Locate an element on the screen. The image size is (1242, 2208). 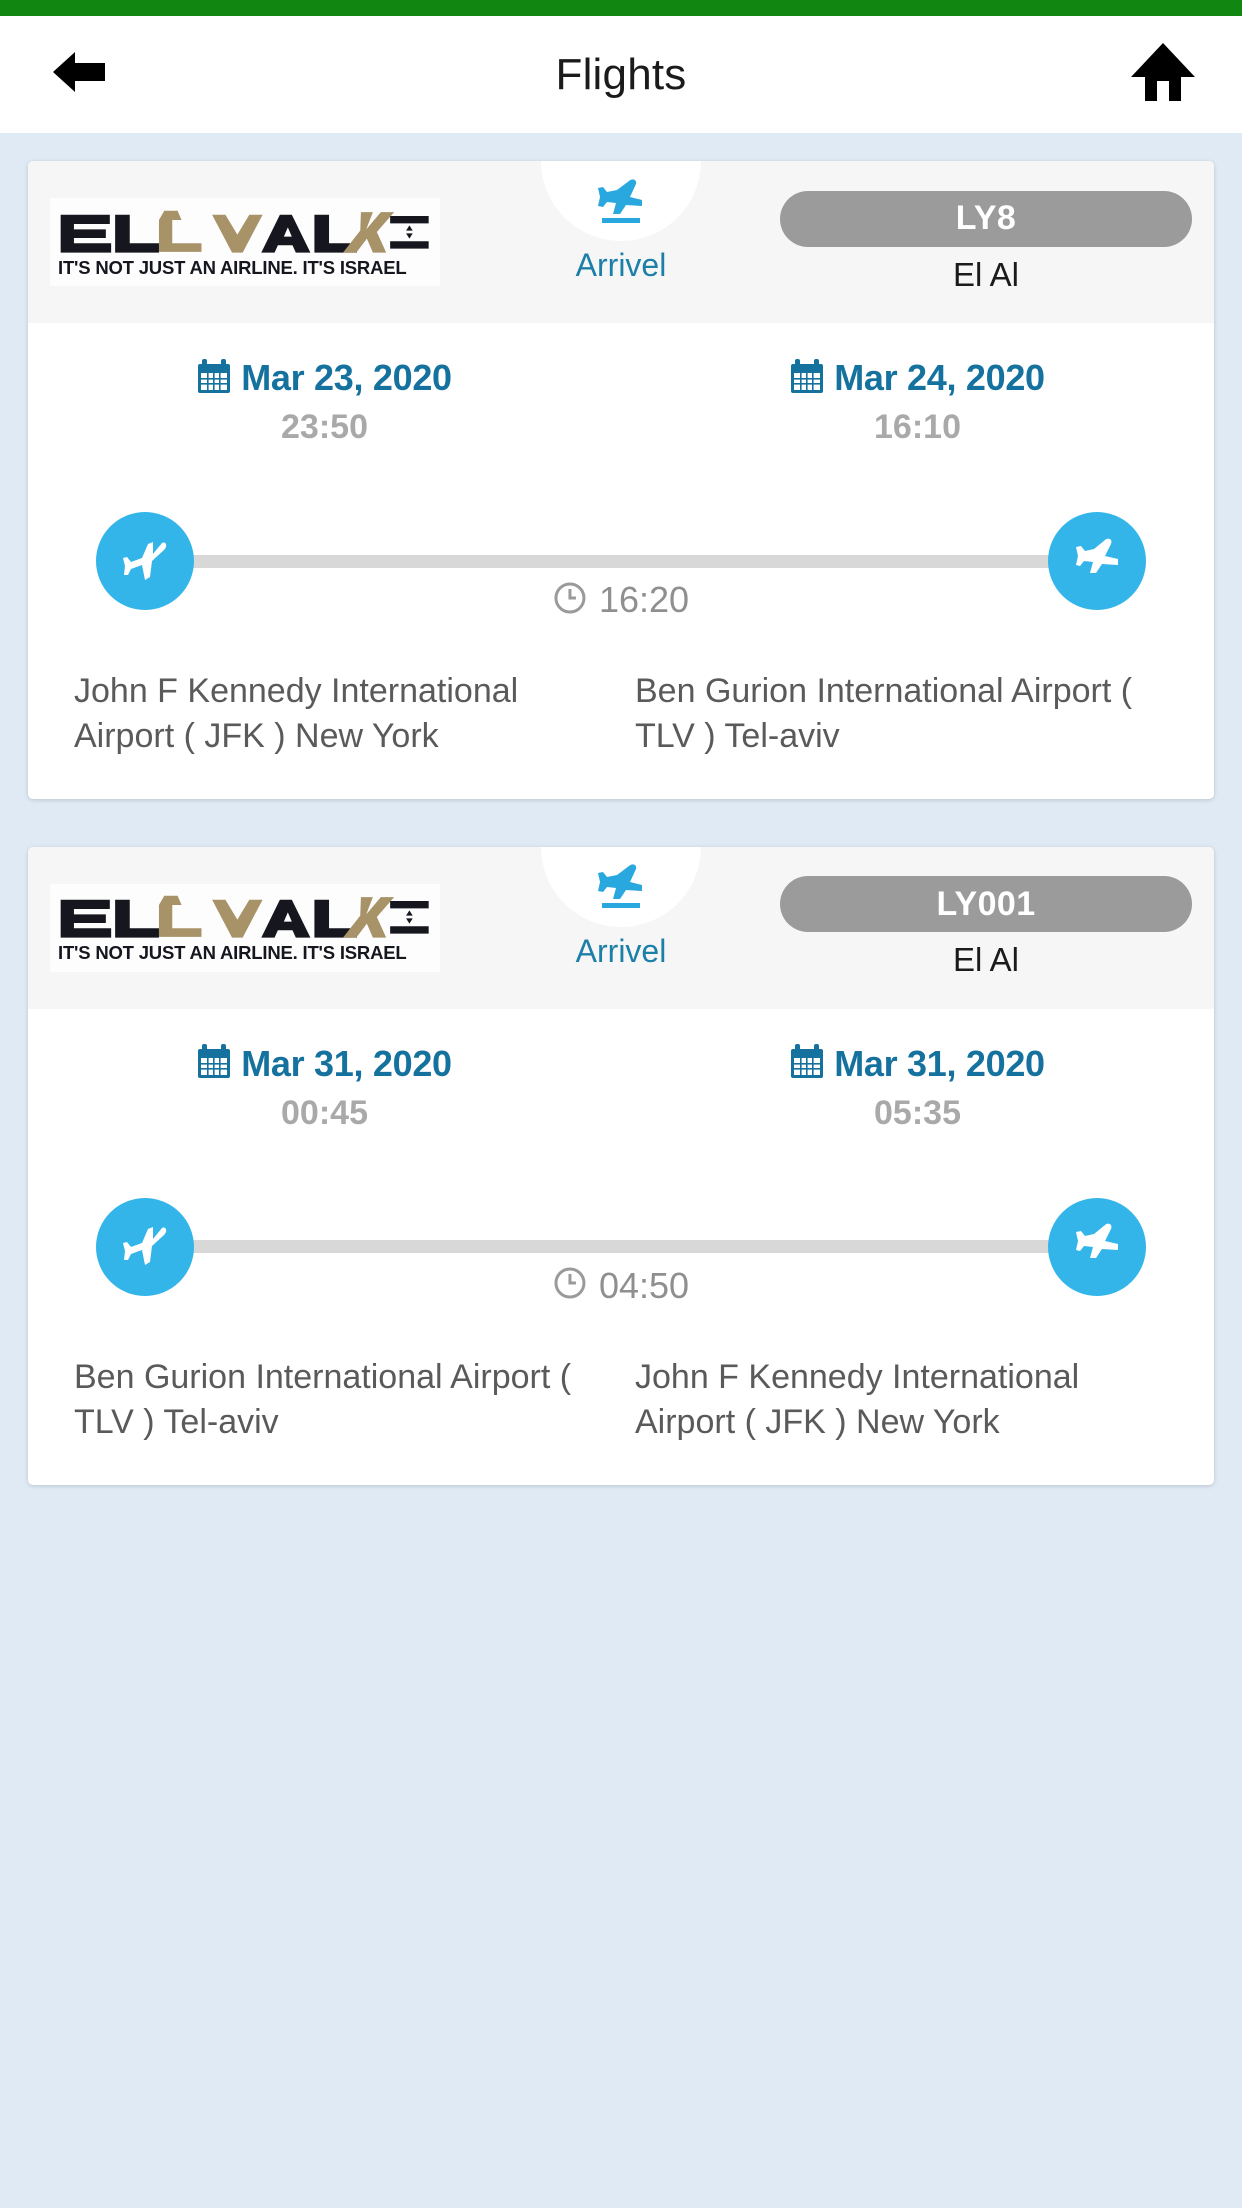
arrival-datetime: Mar 31, 2020 05:35 is located at coordinates (917, 1088).